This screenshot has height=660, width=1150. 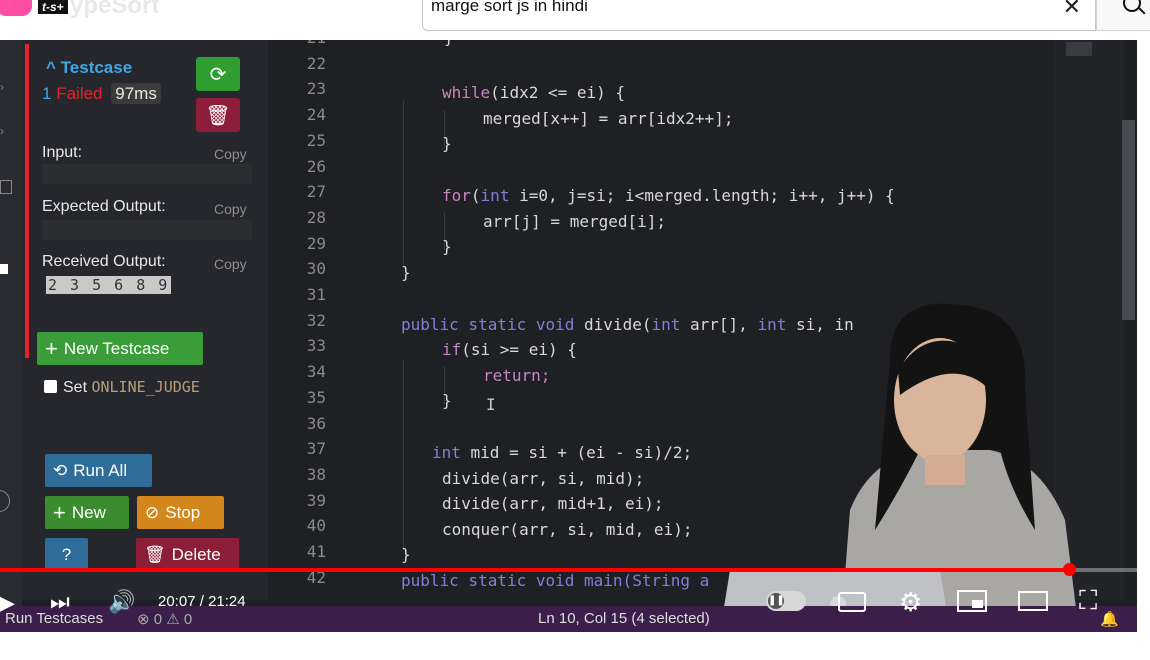 What do you see at coordinates (147, 230) in the screenshot?
I see `expected-output-field` at bounding box center [147, 230].